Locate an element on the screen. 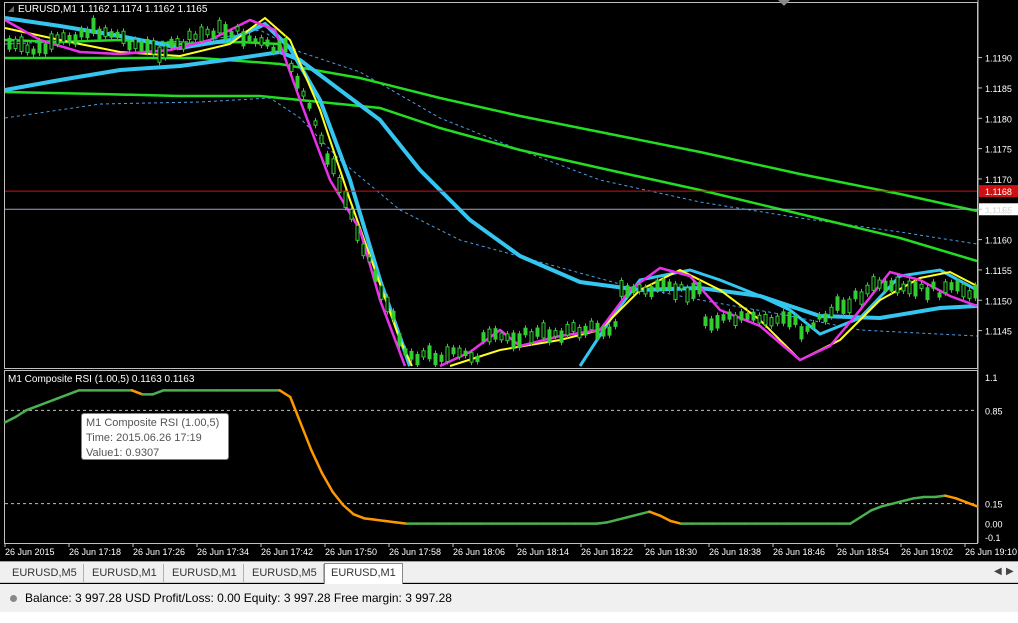  rsi-tick-2: 0.15 is located at coordinates (994, 505).